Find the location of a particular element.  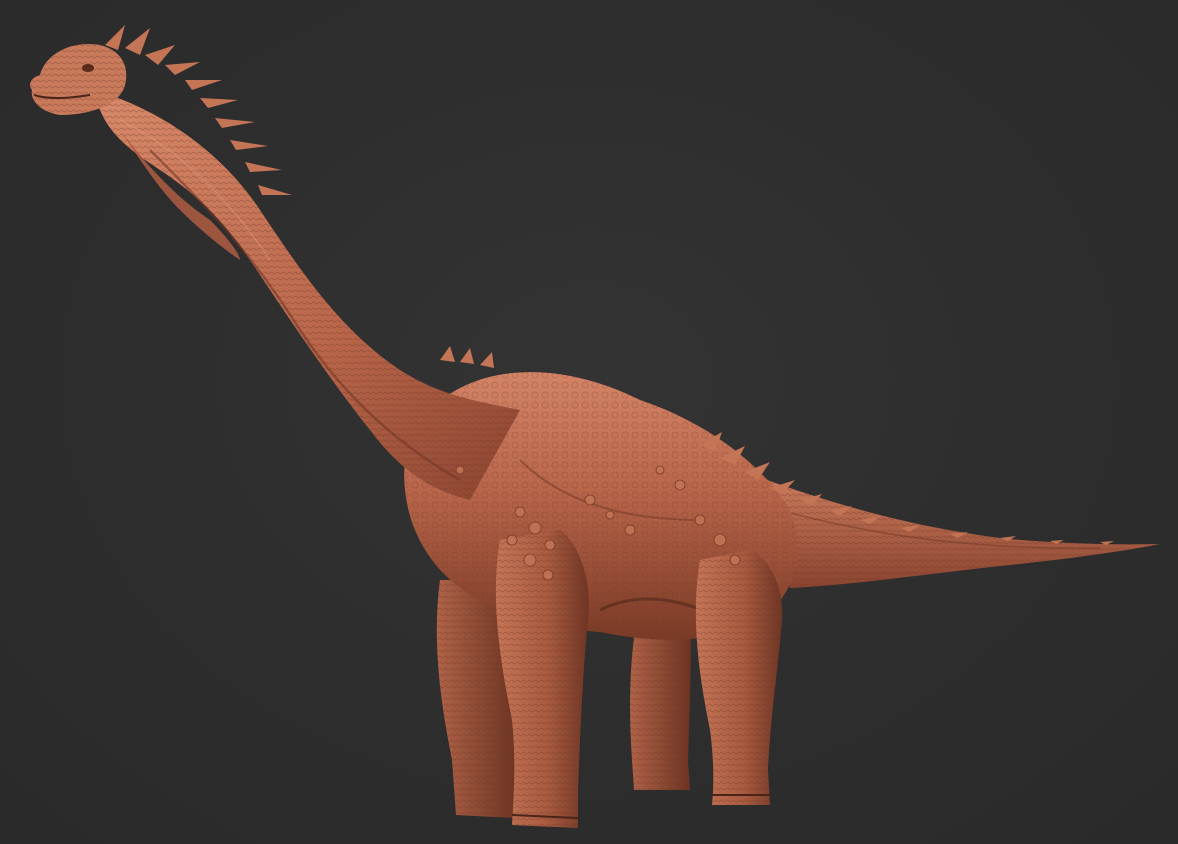

eye-icon is located at coordinates (88, 68).